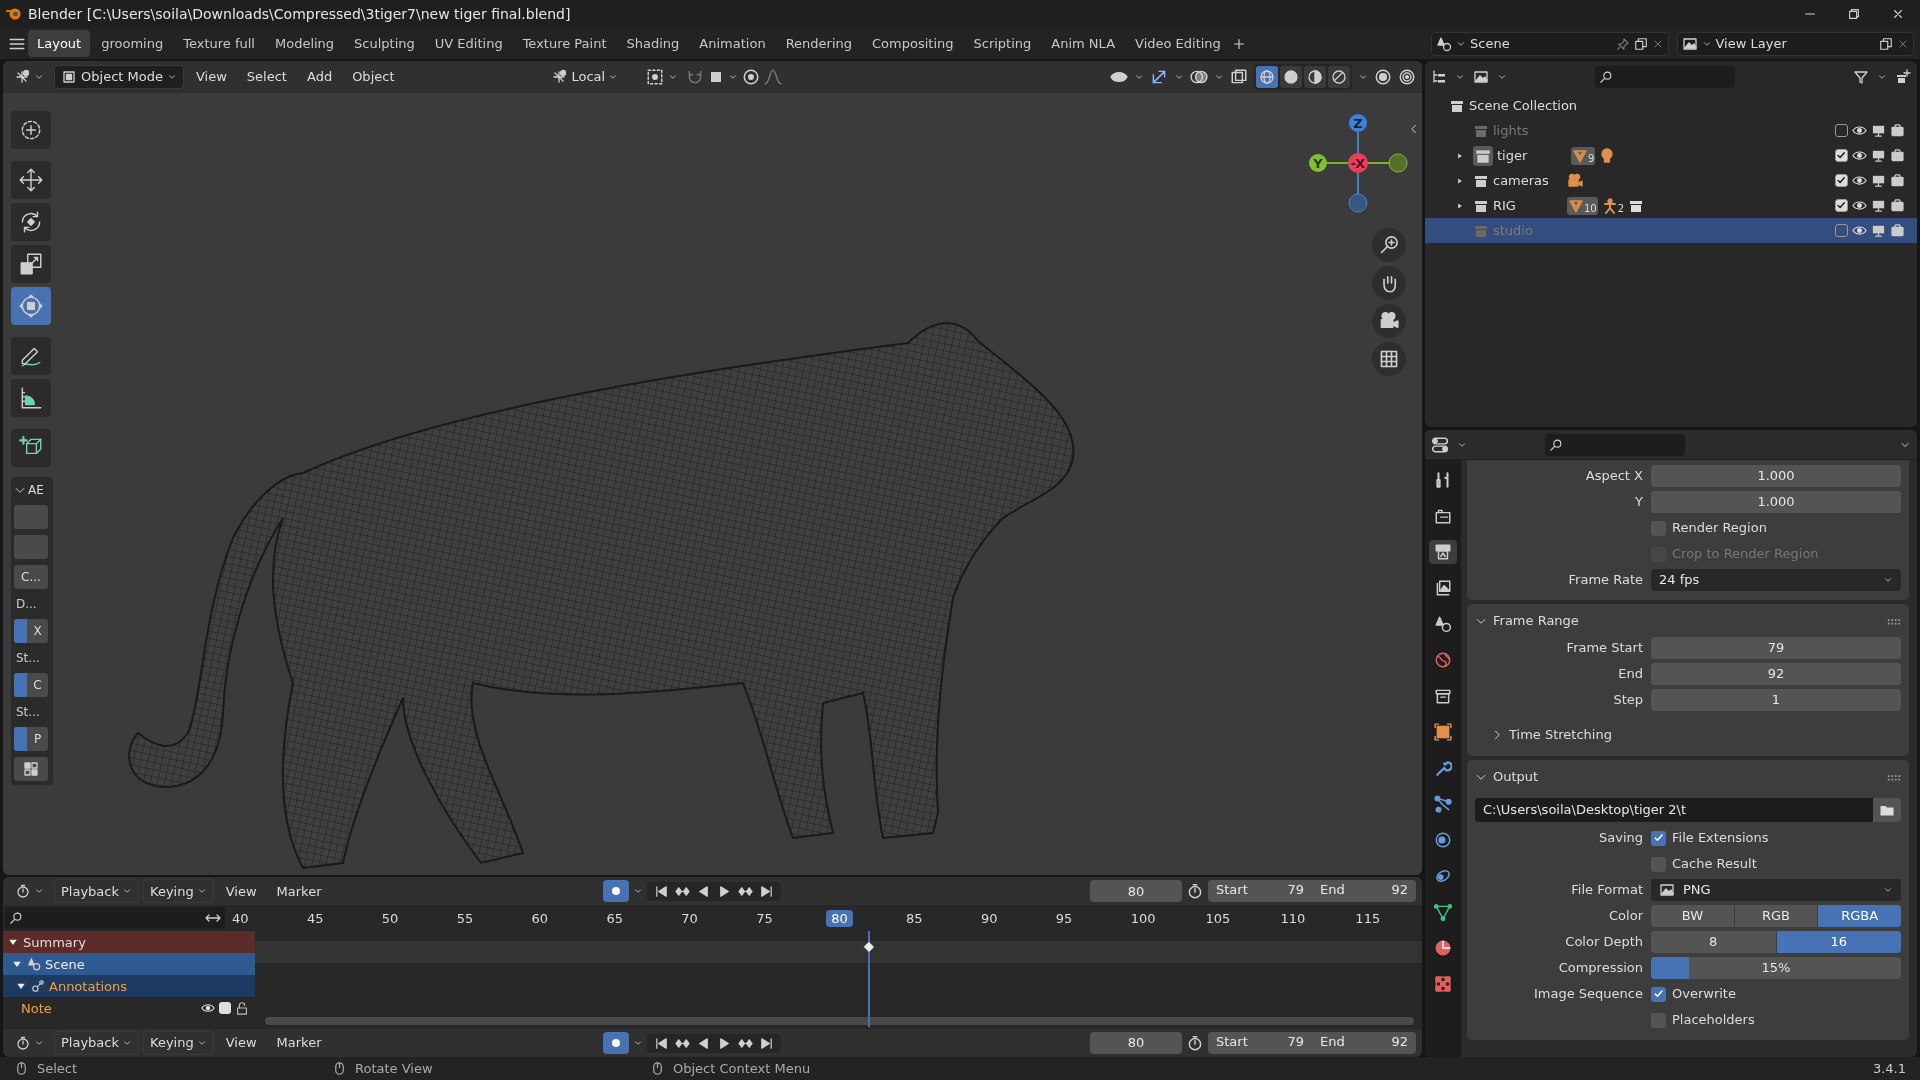  Describe the element at coordinates (242, 1008) in the screenshot. I see `lock-icon` at that location.